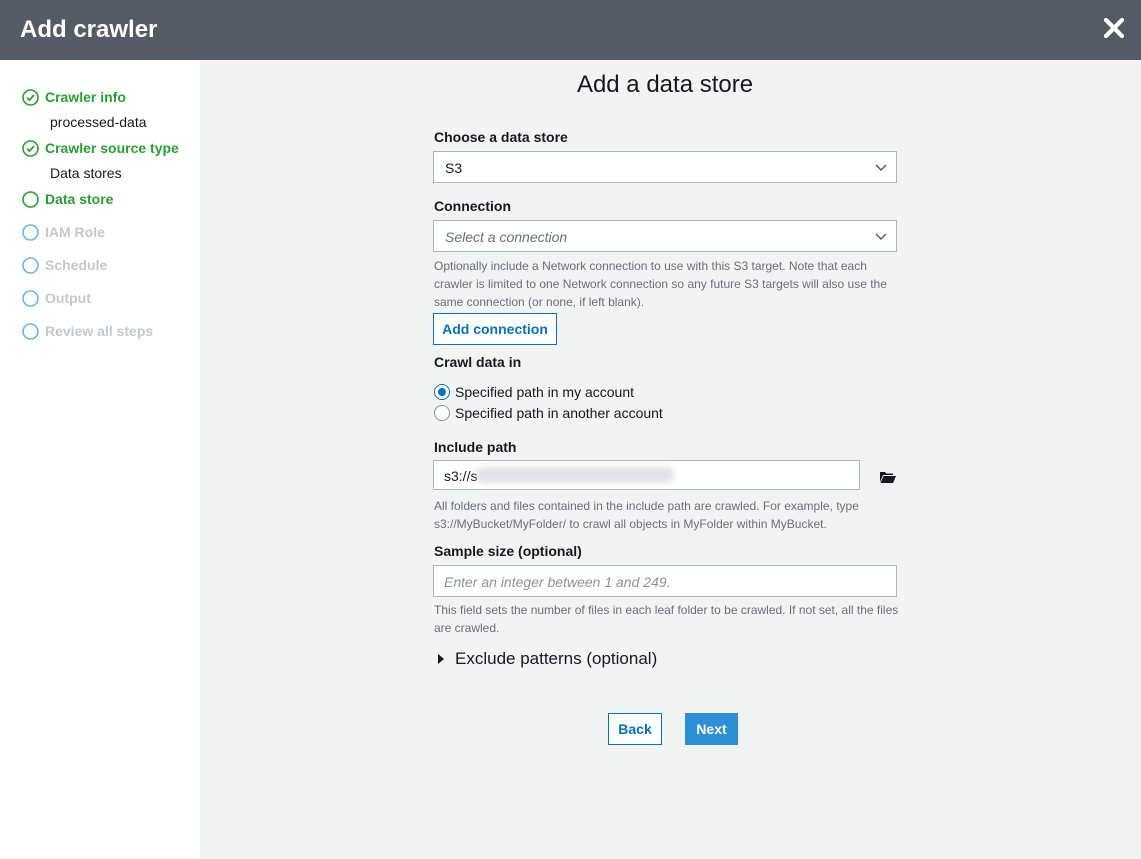 Image resolution: width=1141 pixels, height=859 pixels. I want to click on connection-label: Connection, so click(472, 206).